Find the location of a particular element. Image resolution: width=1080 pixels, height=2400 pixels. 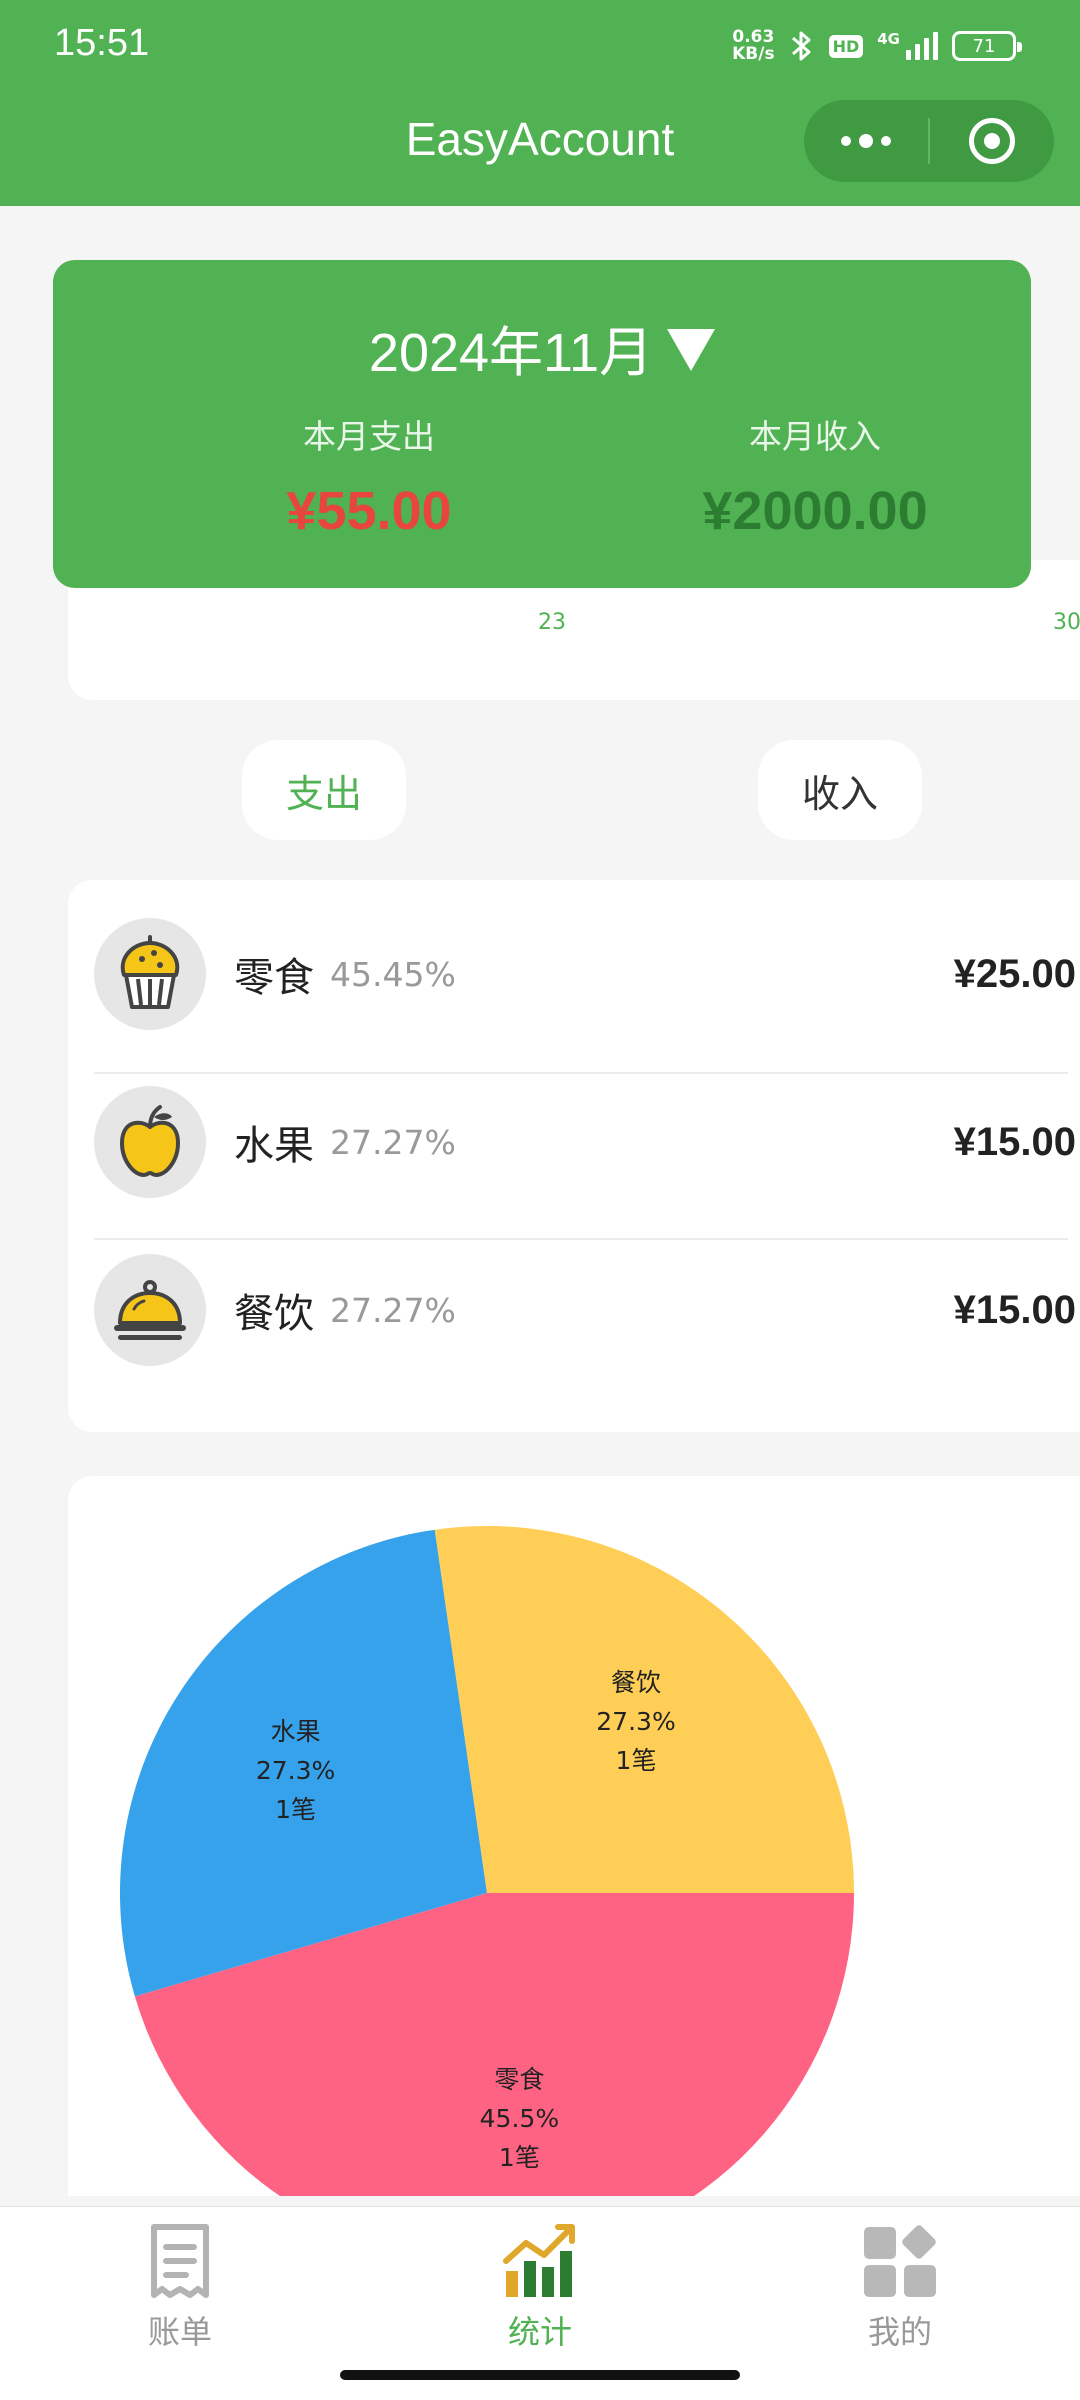

net-speed: 0.63 KB/s is located at coordinates (753, 46).